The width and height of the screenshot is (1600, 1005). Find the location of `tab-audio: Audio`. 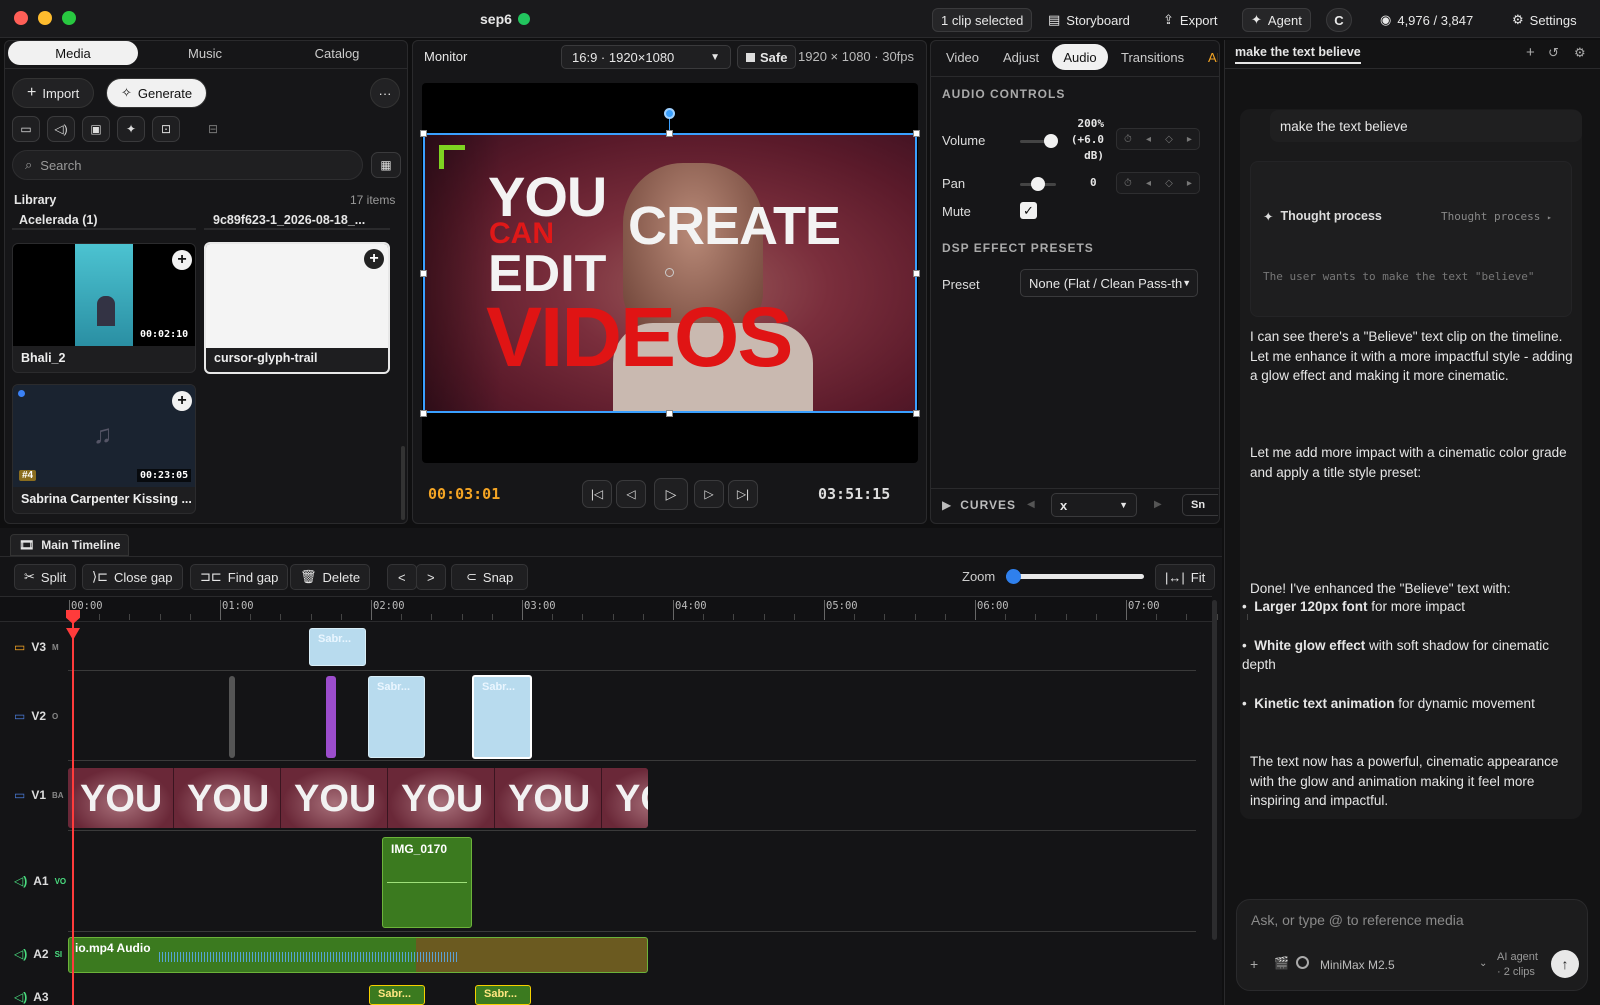

tab-audio: Audio is located at coordinates (1080, 57).